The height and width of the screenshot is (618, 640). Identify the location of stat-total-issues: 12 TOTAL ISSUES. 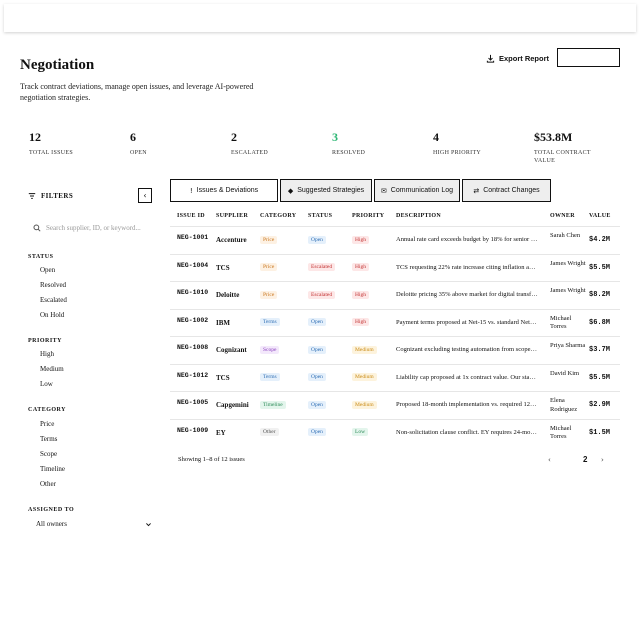
(64, 143).